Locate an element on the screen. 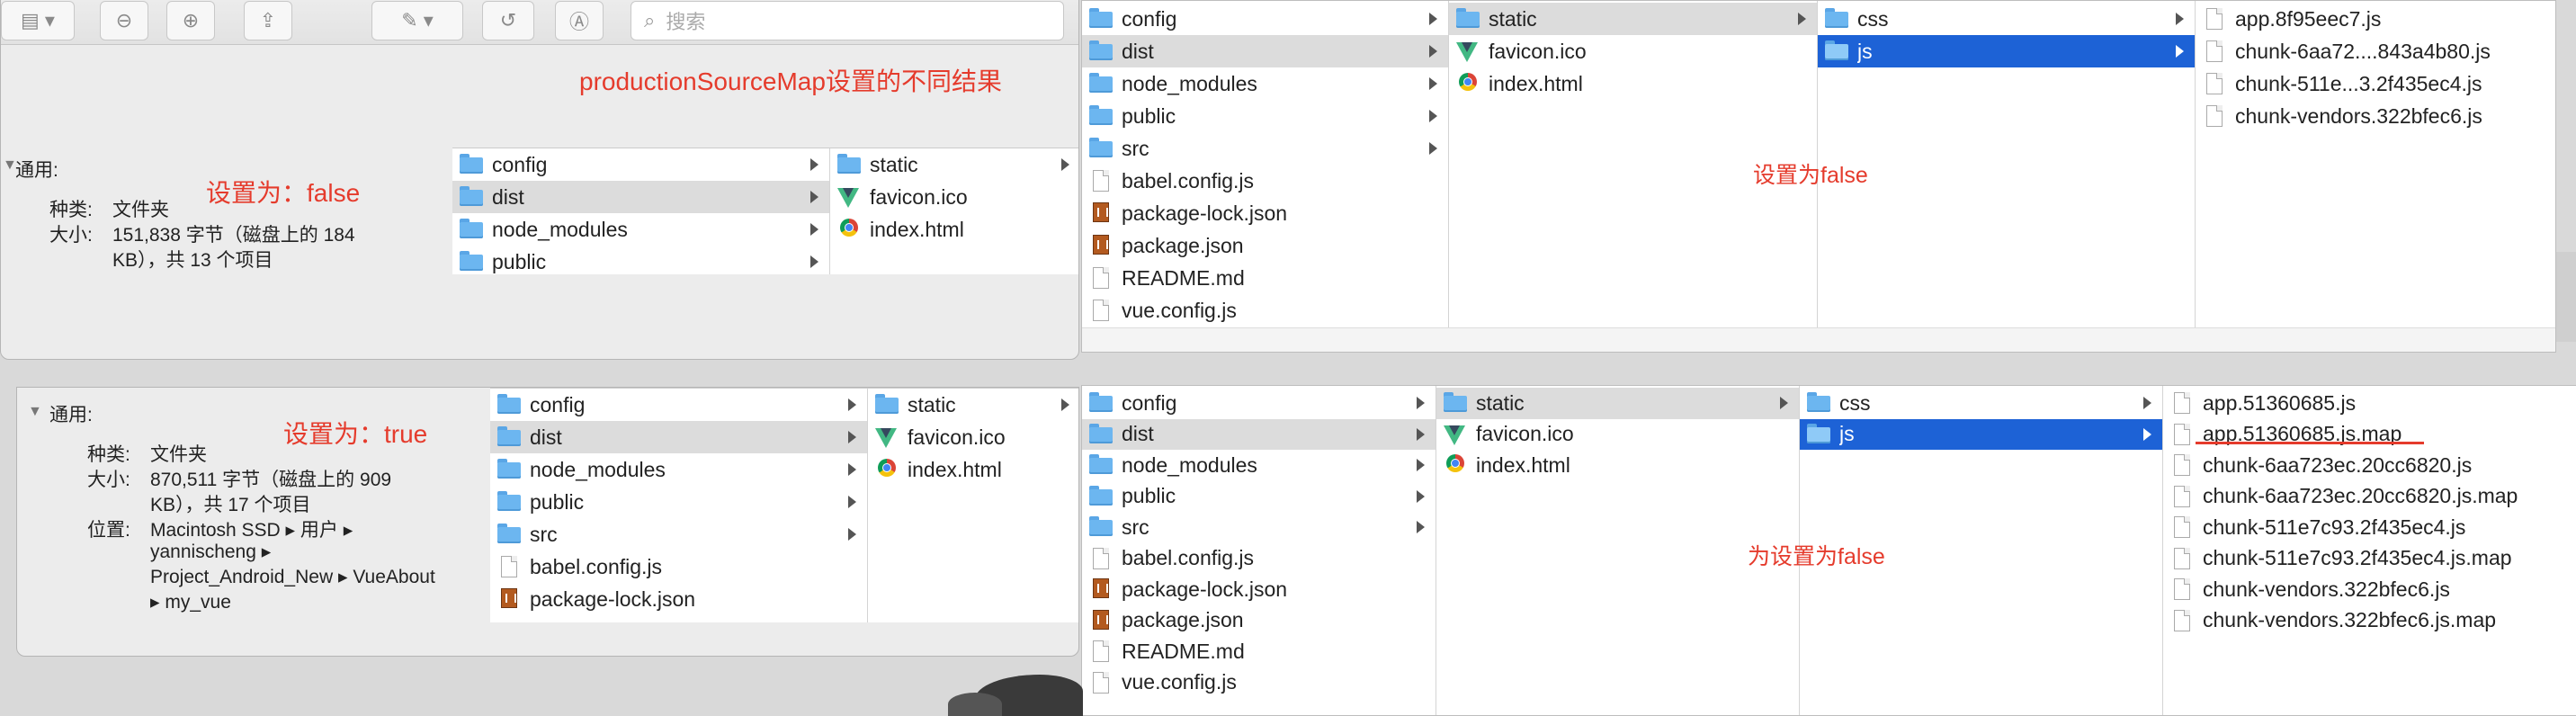  search-placeholder: 搜索 is located at coordinates (686, 22).